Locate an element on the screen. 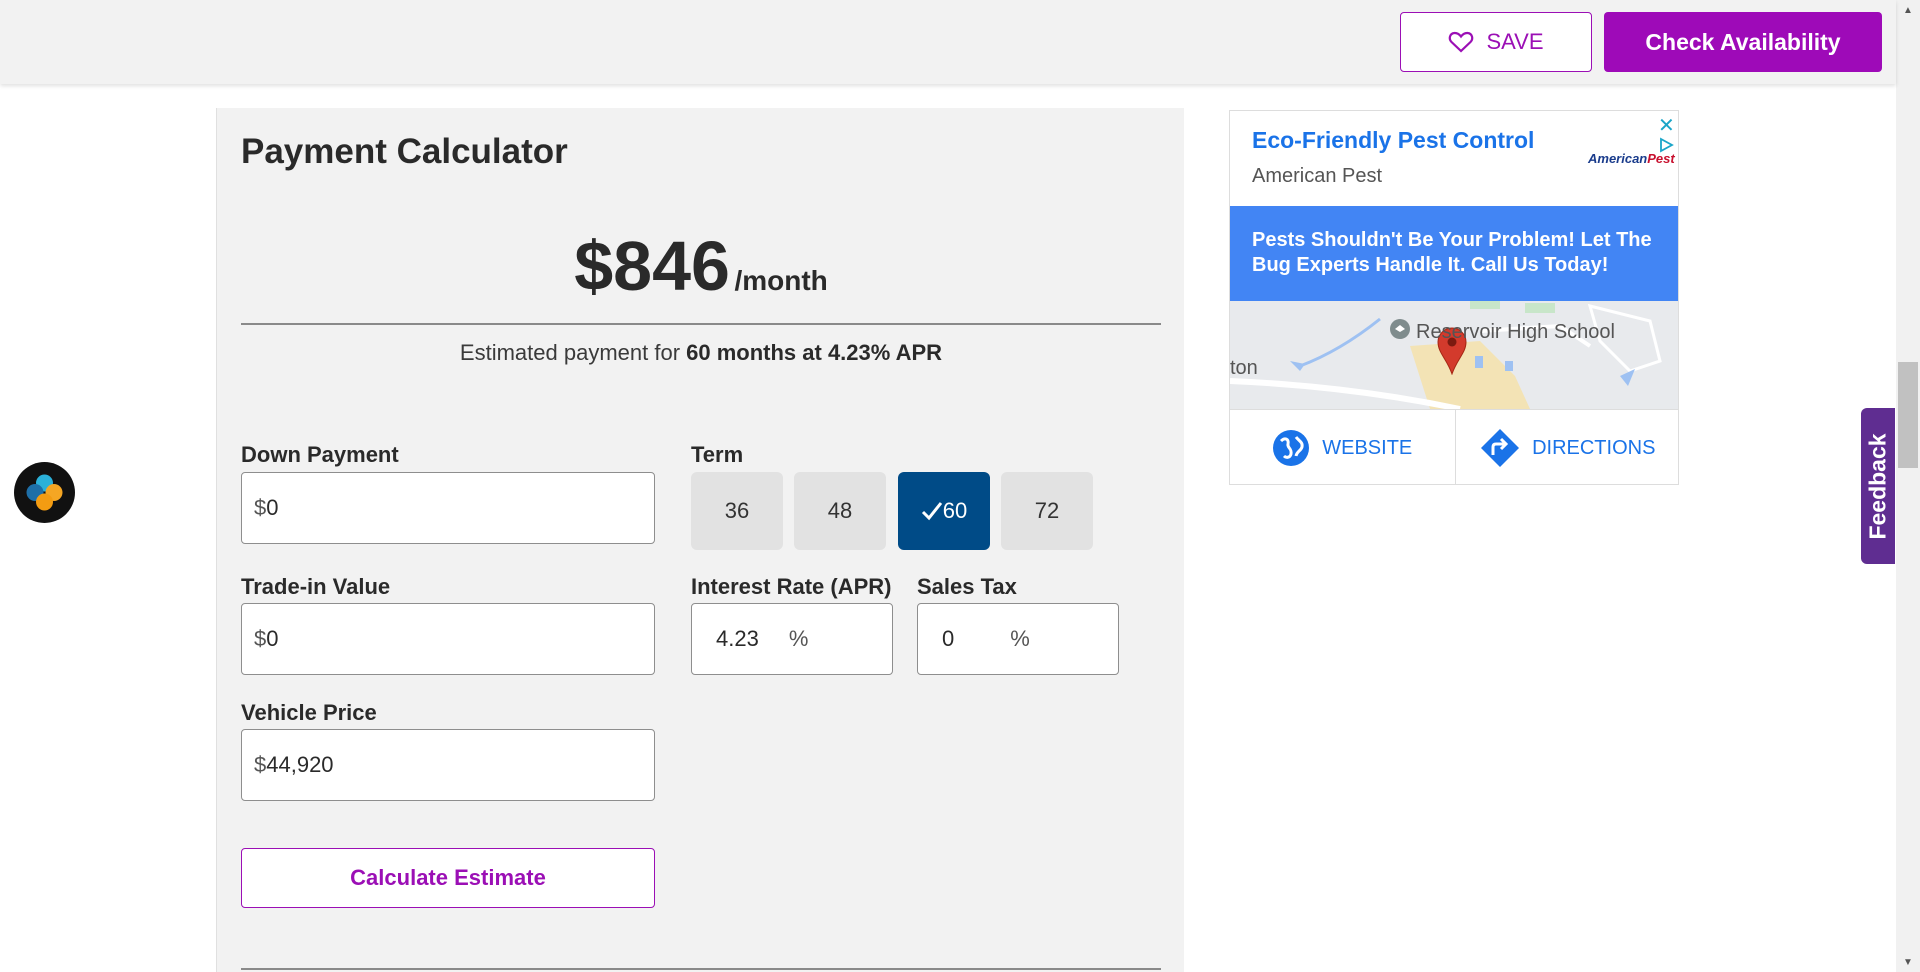  advertiser-logo: AmericanPest is located at coordinates (1631, 158).